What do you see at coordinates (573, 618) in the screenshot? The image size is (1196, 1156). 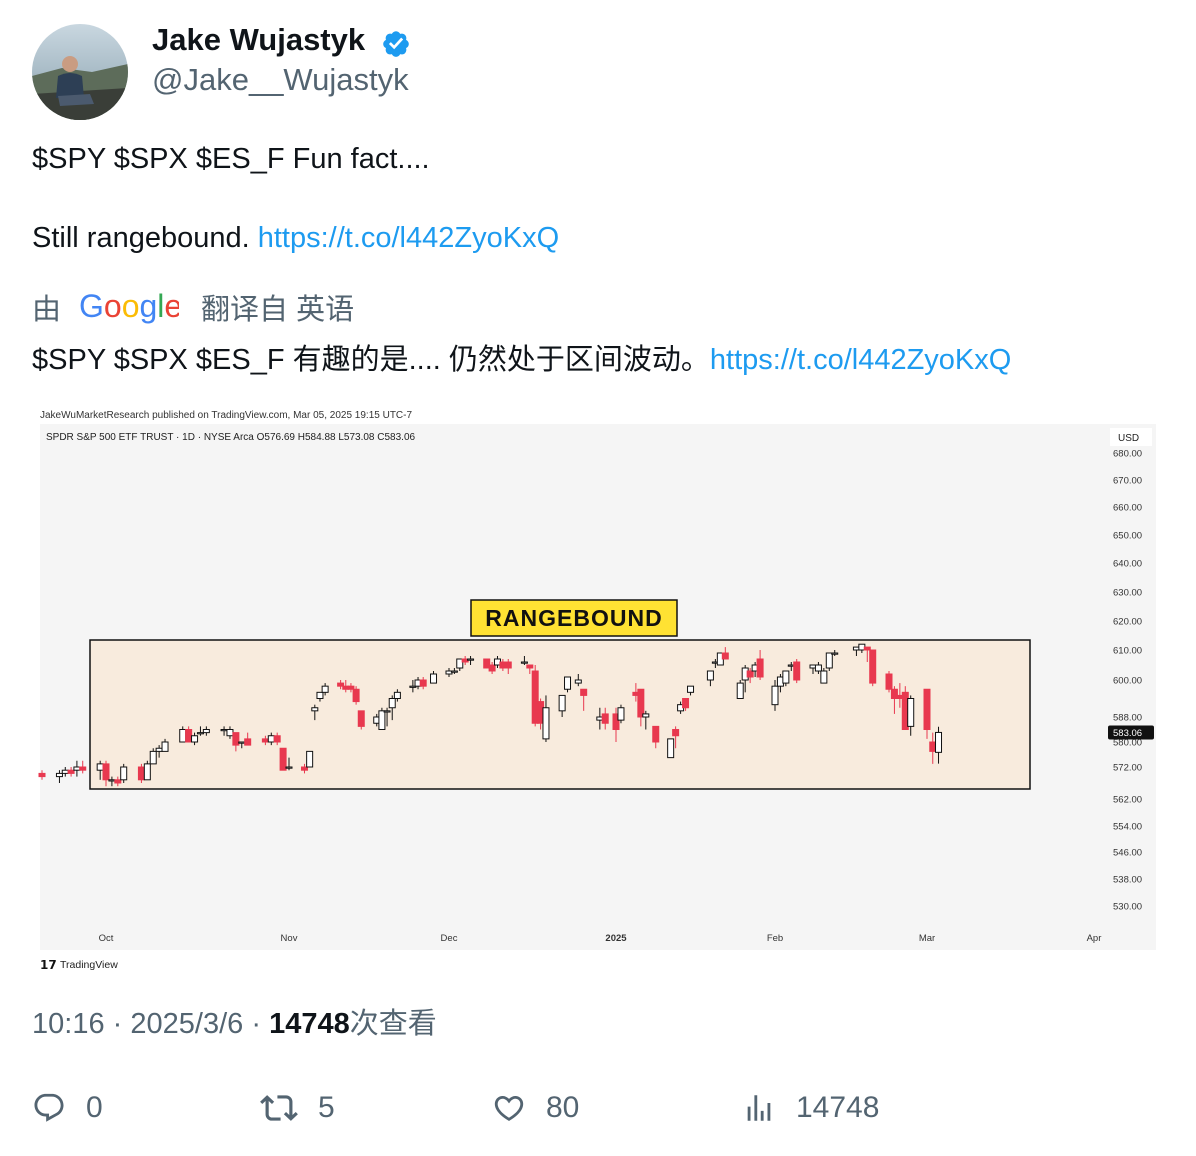 I see `rangebound-label: RANGEBOUND` at bounding box center [573, 618].